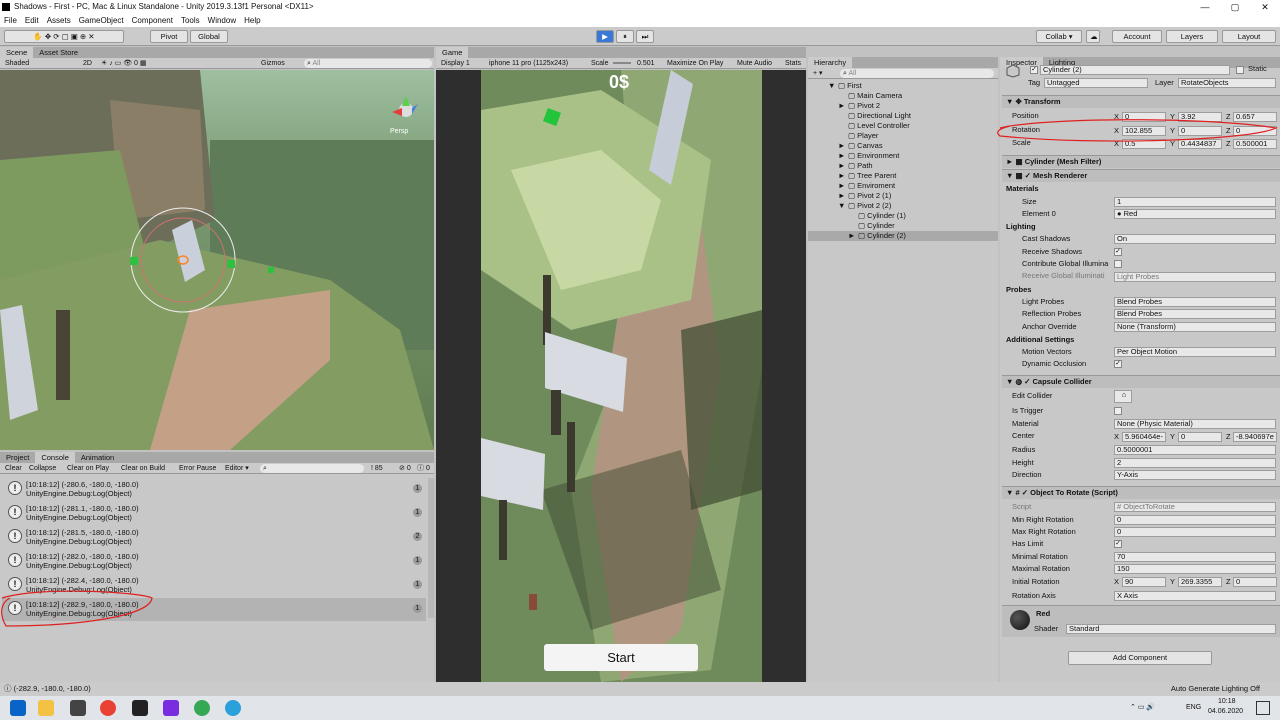  Describe the element at coordinates (1195, 557) in the screenshot. I see `minimal-rotation-field: 70` at that location.